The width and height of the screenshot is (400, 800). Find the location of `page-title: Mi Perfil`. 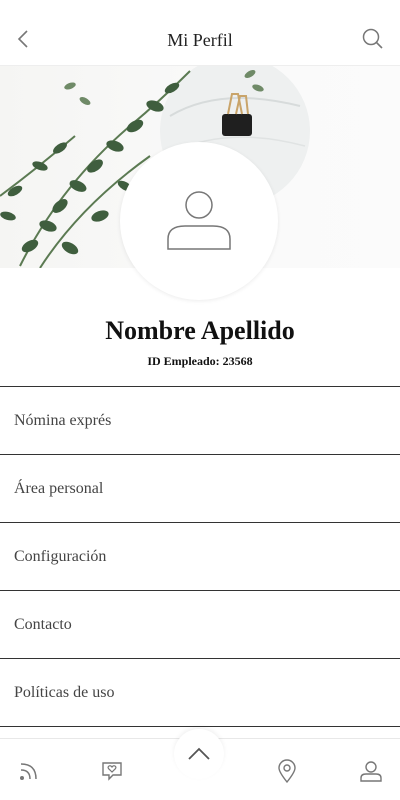

page-title: Mi Perfil is located at coordinates (200, 40).